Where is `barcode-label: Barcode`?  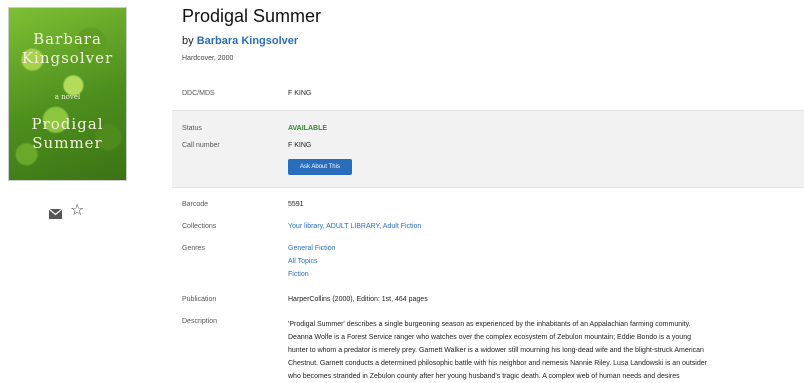 barcode-label: Barcode is located at coordinates (195, 204).